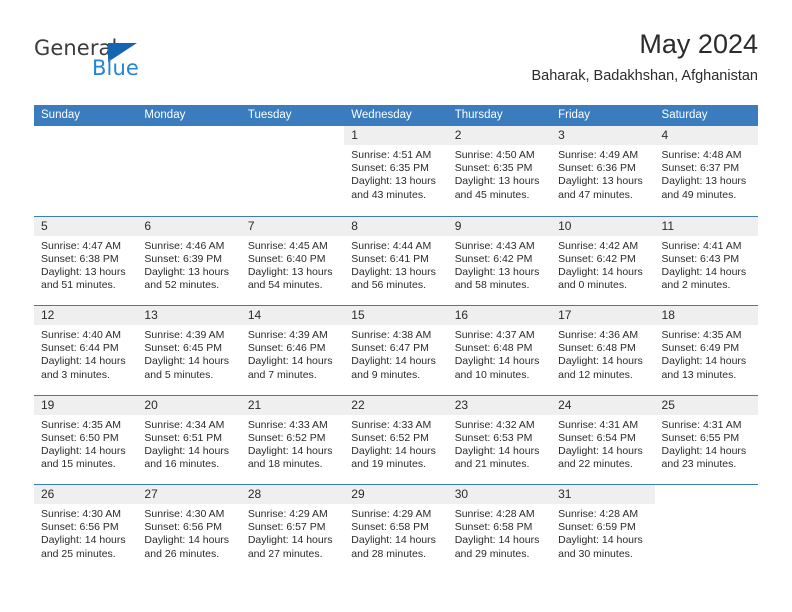  I want to click on day-of-week-header-saturday: Saturday, so click(684, 115).